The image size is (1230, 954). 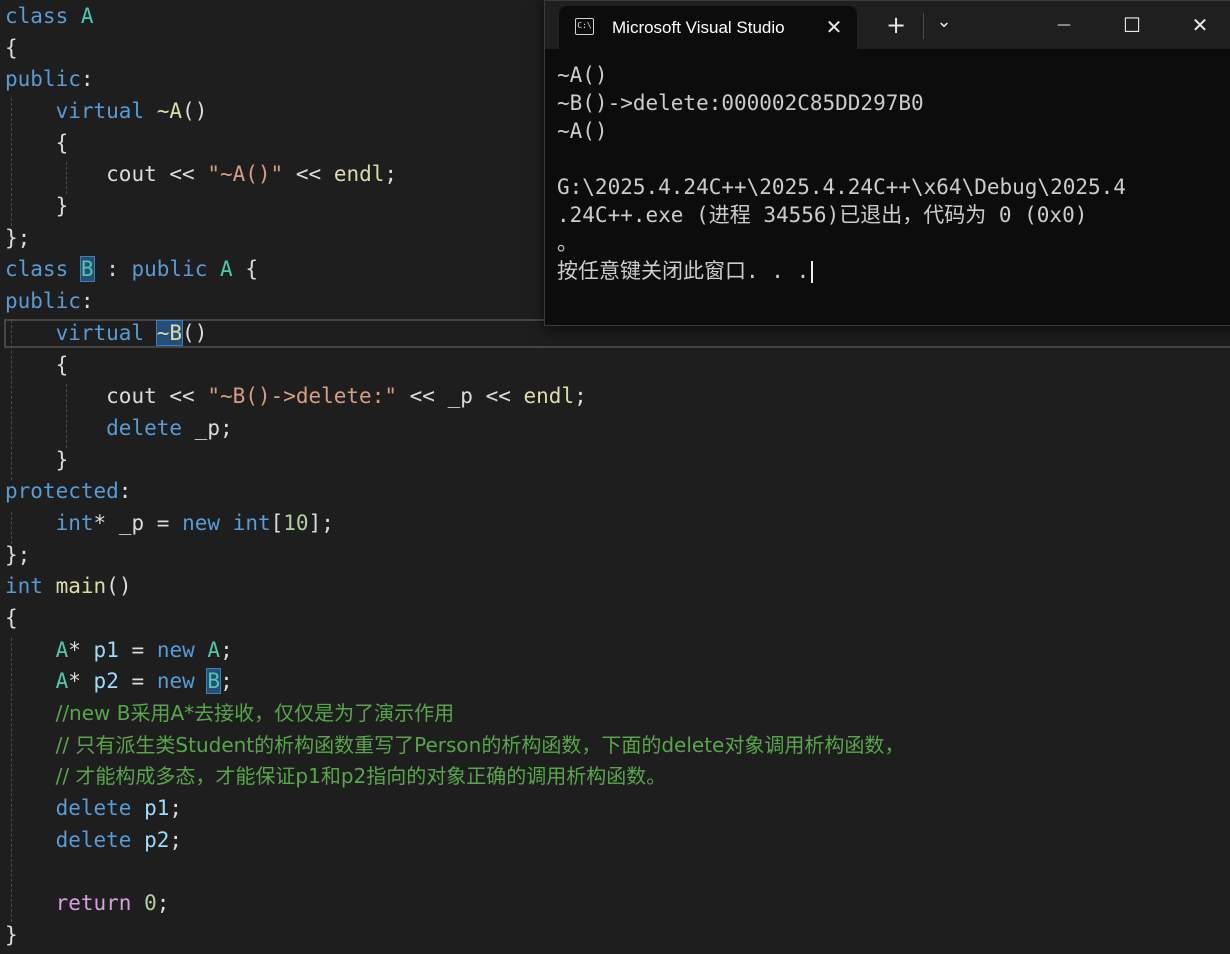 I want to click on code-line-1: class A, so click(x=49, y=16).